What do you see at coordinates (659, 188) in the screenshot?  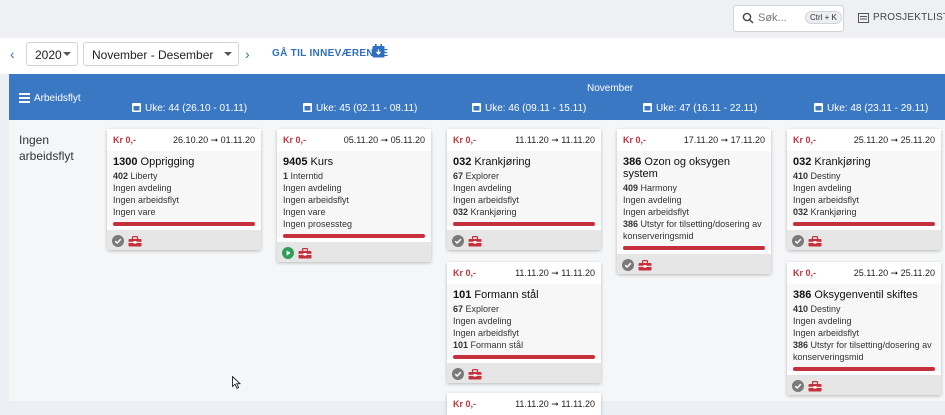 I see `card-detail-text: Harmony` at bounding box center [659, 188].